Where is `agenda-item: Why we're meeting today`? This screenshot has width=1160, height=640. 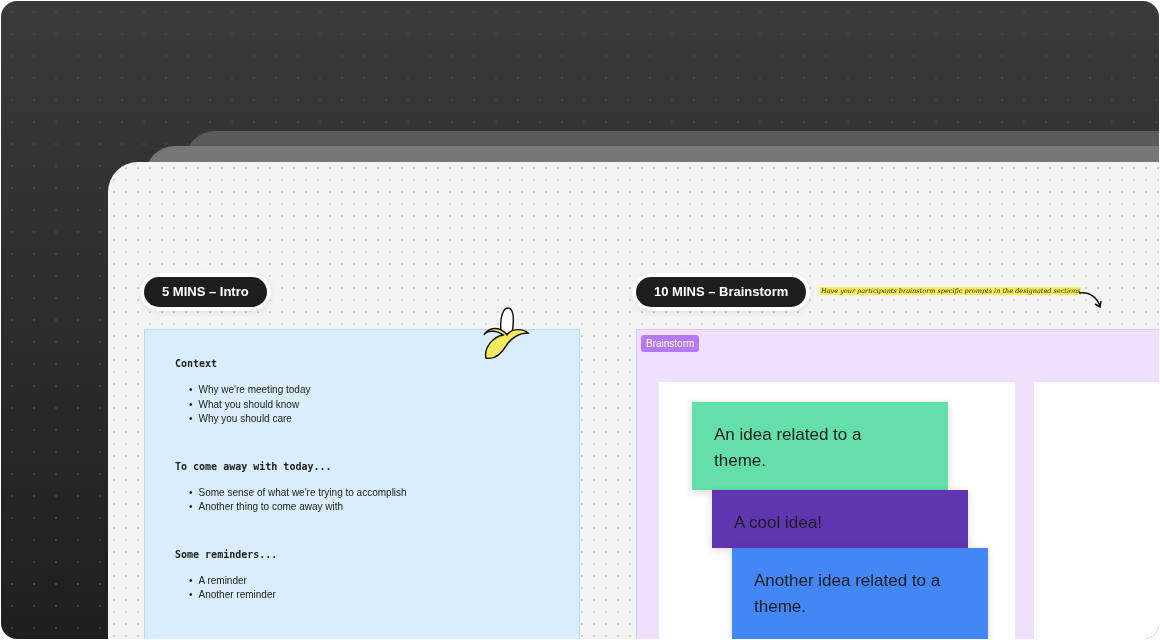 agenda-item: Why we're meeting today is located at coordinates (254, 390).